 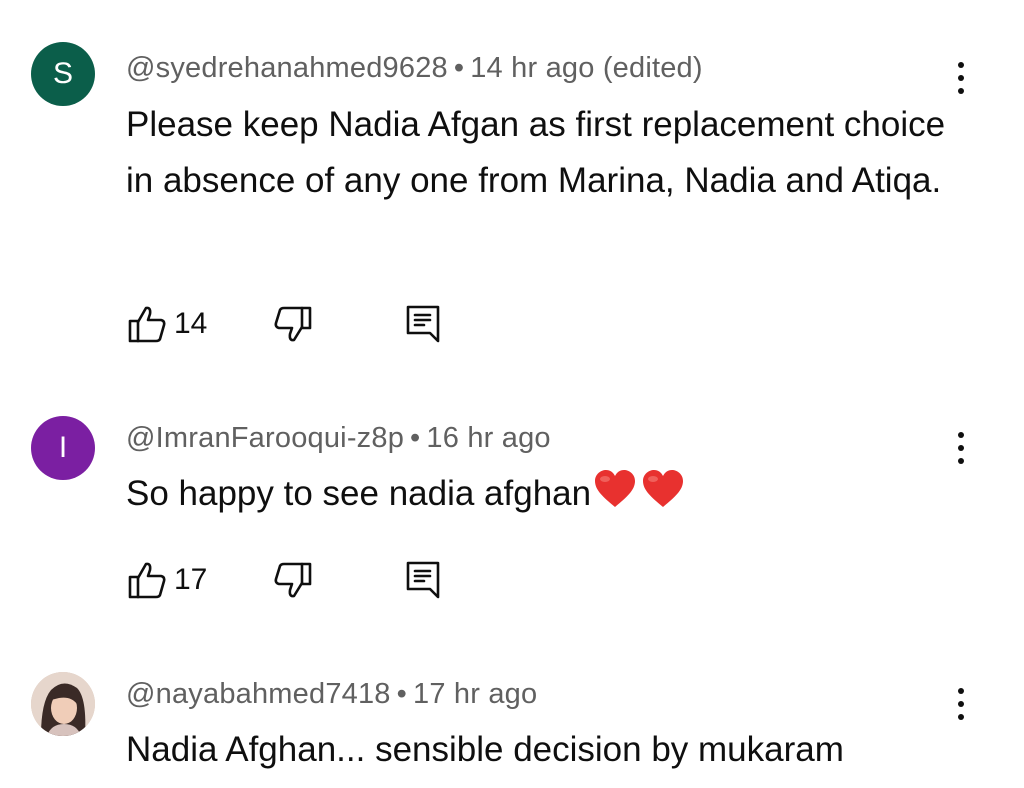 I want to click on avatar, so click(x=63, y=704).